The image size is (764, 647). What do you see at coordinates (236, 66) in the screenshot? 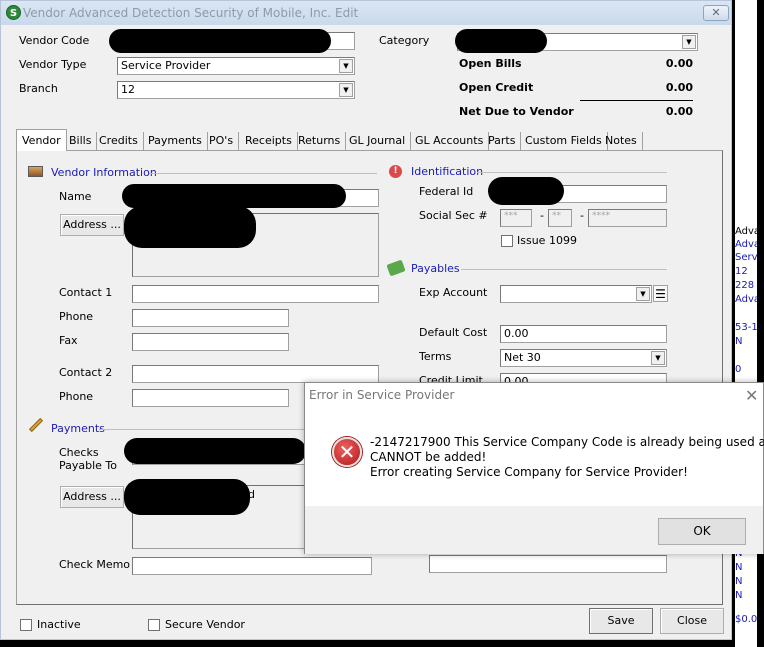
I see `vendor-type-select: Service Provider ▼` at bounding box center [236, 66].